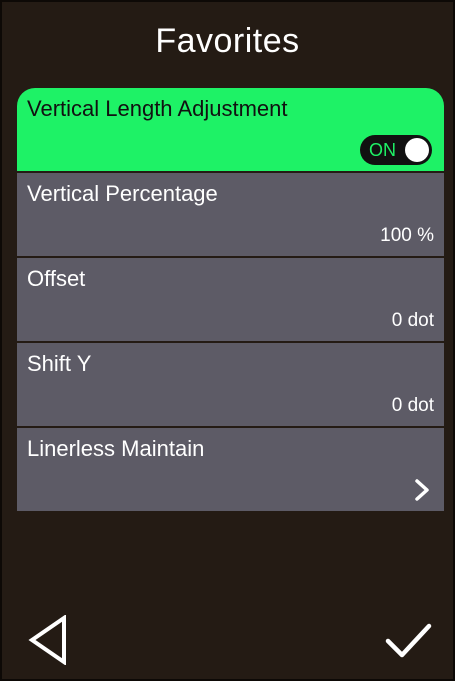  What do you see at coordinates (417, 150) in the screenshot?
I see `toggle-knob` at bounding box center [417, 150].